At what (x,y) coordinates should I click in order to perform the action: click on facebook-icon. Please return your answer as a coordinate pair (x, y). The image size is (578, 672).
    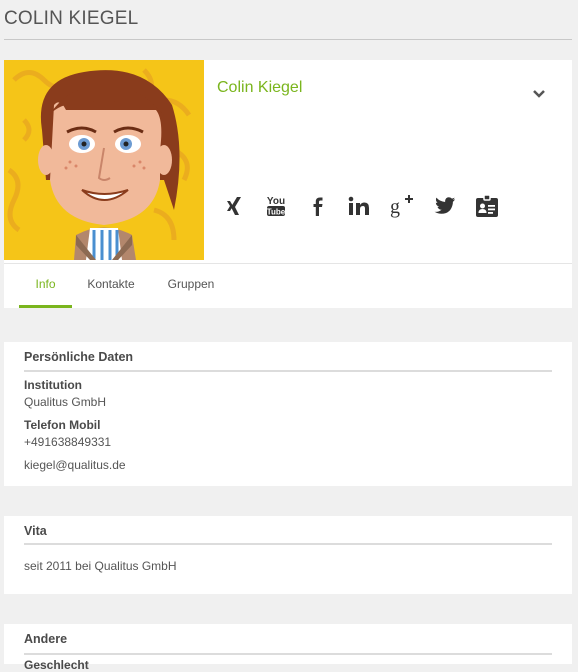
    Looking at the image, I should click on (318, 206).